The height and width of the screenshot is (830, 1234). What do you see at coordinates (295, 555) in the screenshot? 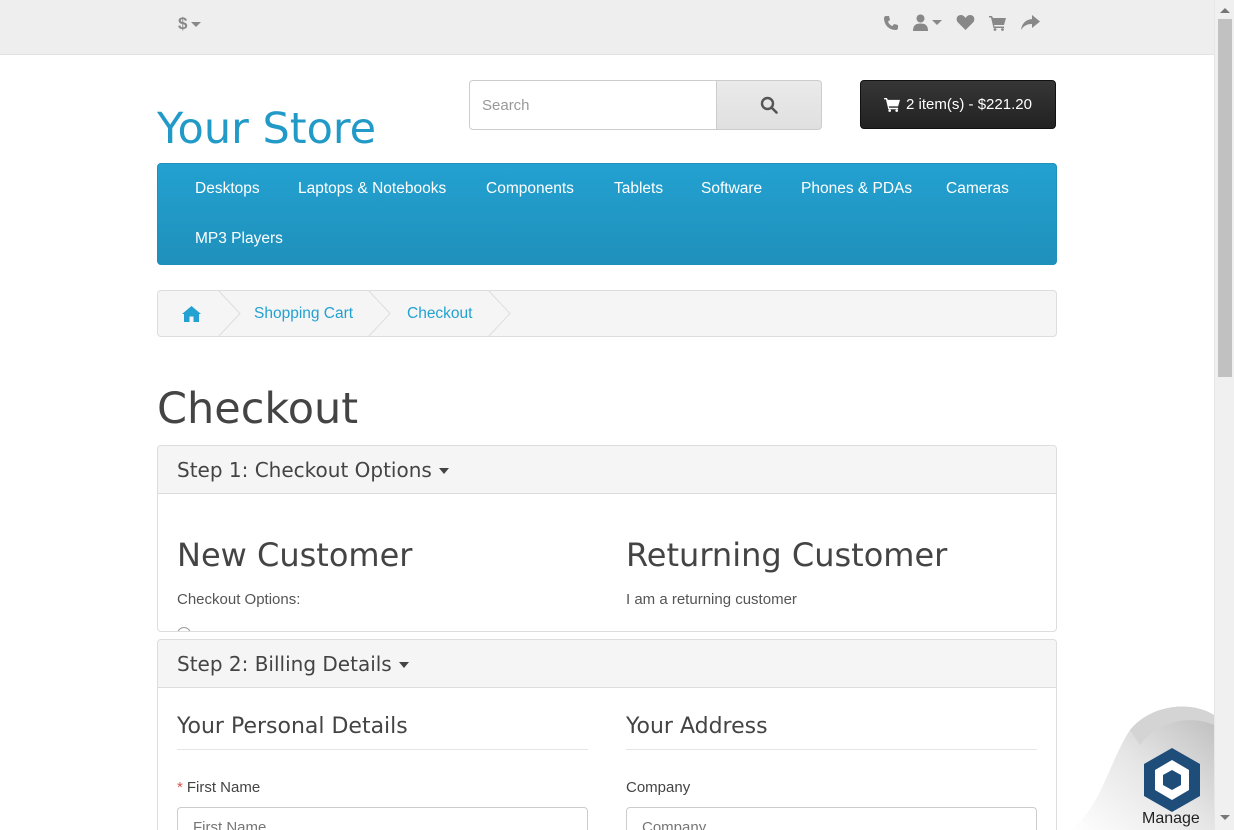
I see `new-customer-title: New Customer` at bounding box center [295, 555].